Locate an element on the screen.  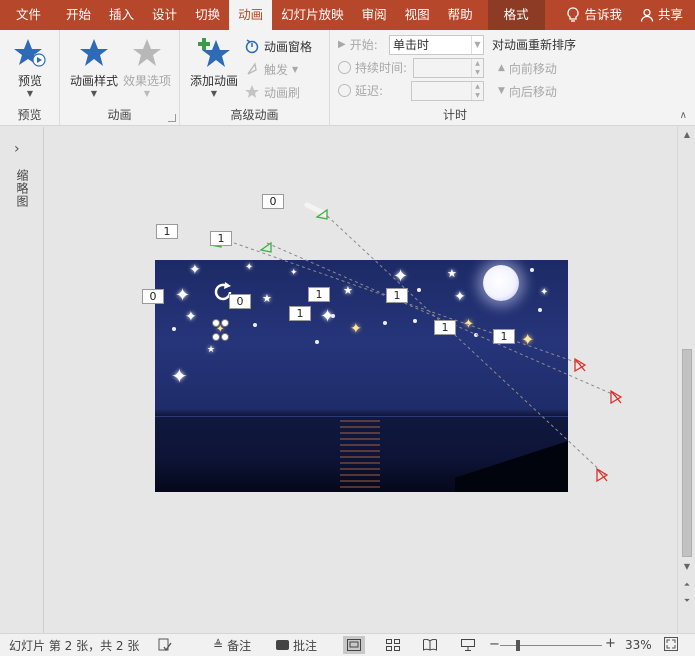
move-later-button: ▼ 向后移动 is located at coordinates (527, 91).